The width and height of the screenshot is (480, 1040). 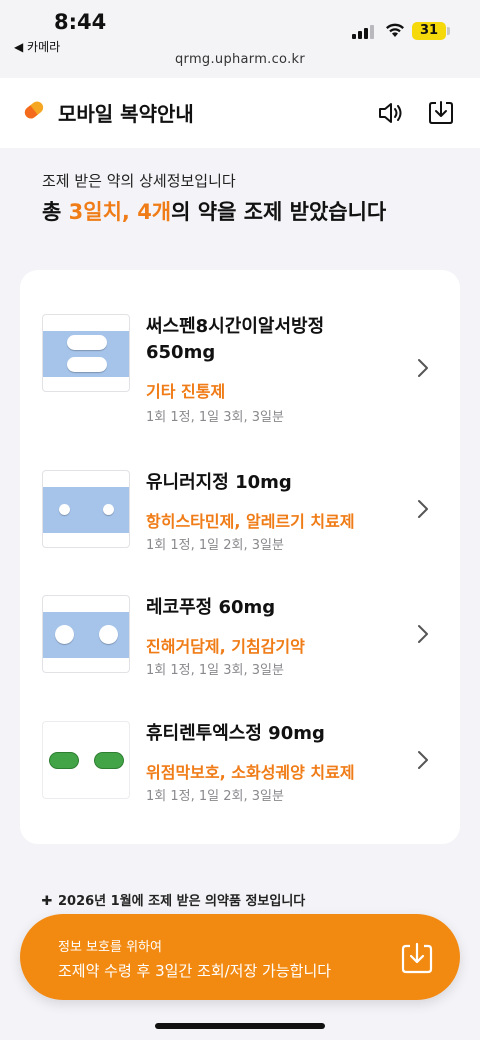 What do you see at coordinates (186, 391) in the screenshot?
I see `medication-category: 기타 진통제` at bounding box center [186, 391].